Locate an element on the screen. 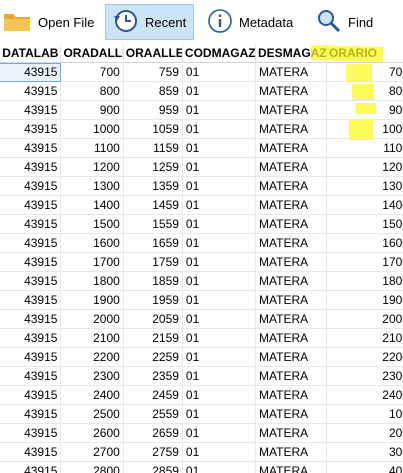  table-row: 439151200125901MATERA1200 is located at coordinates (201, 167).